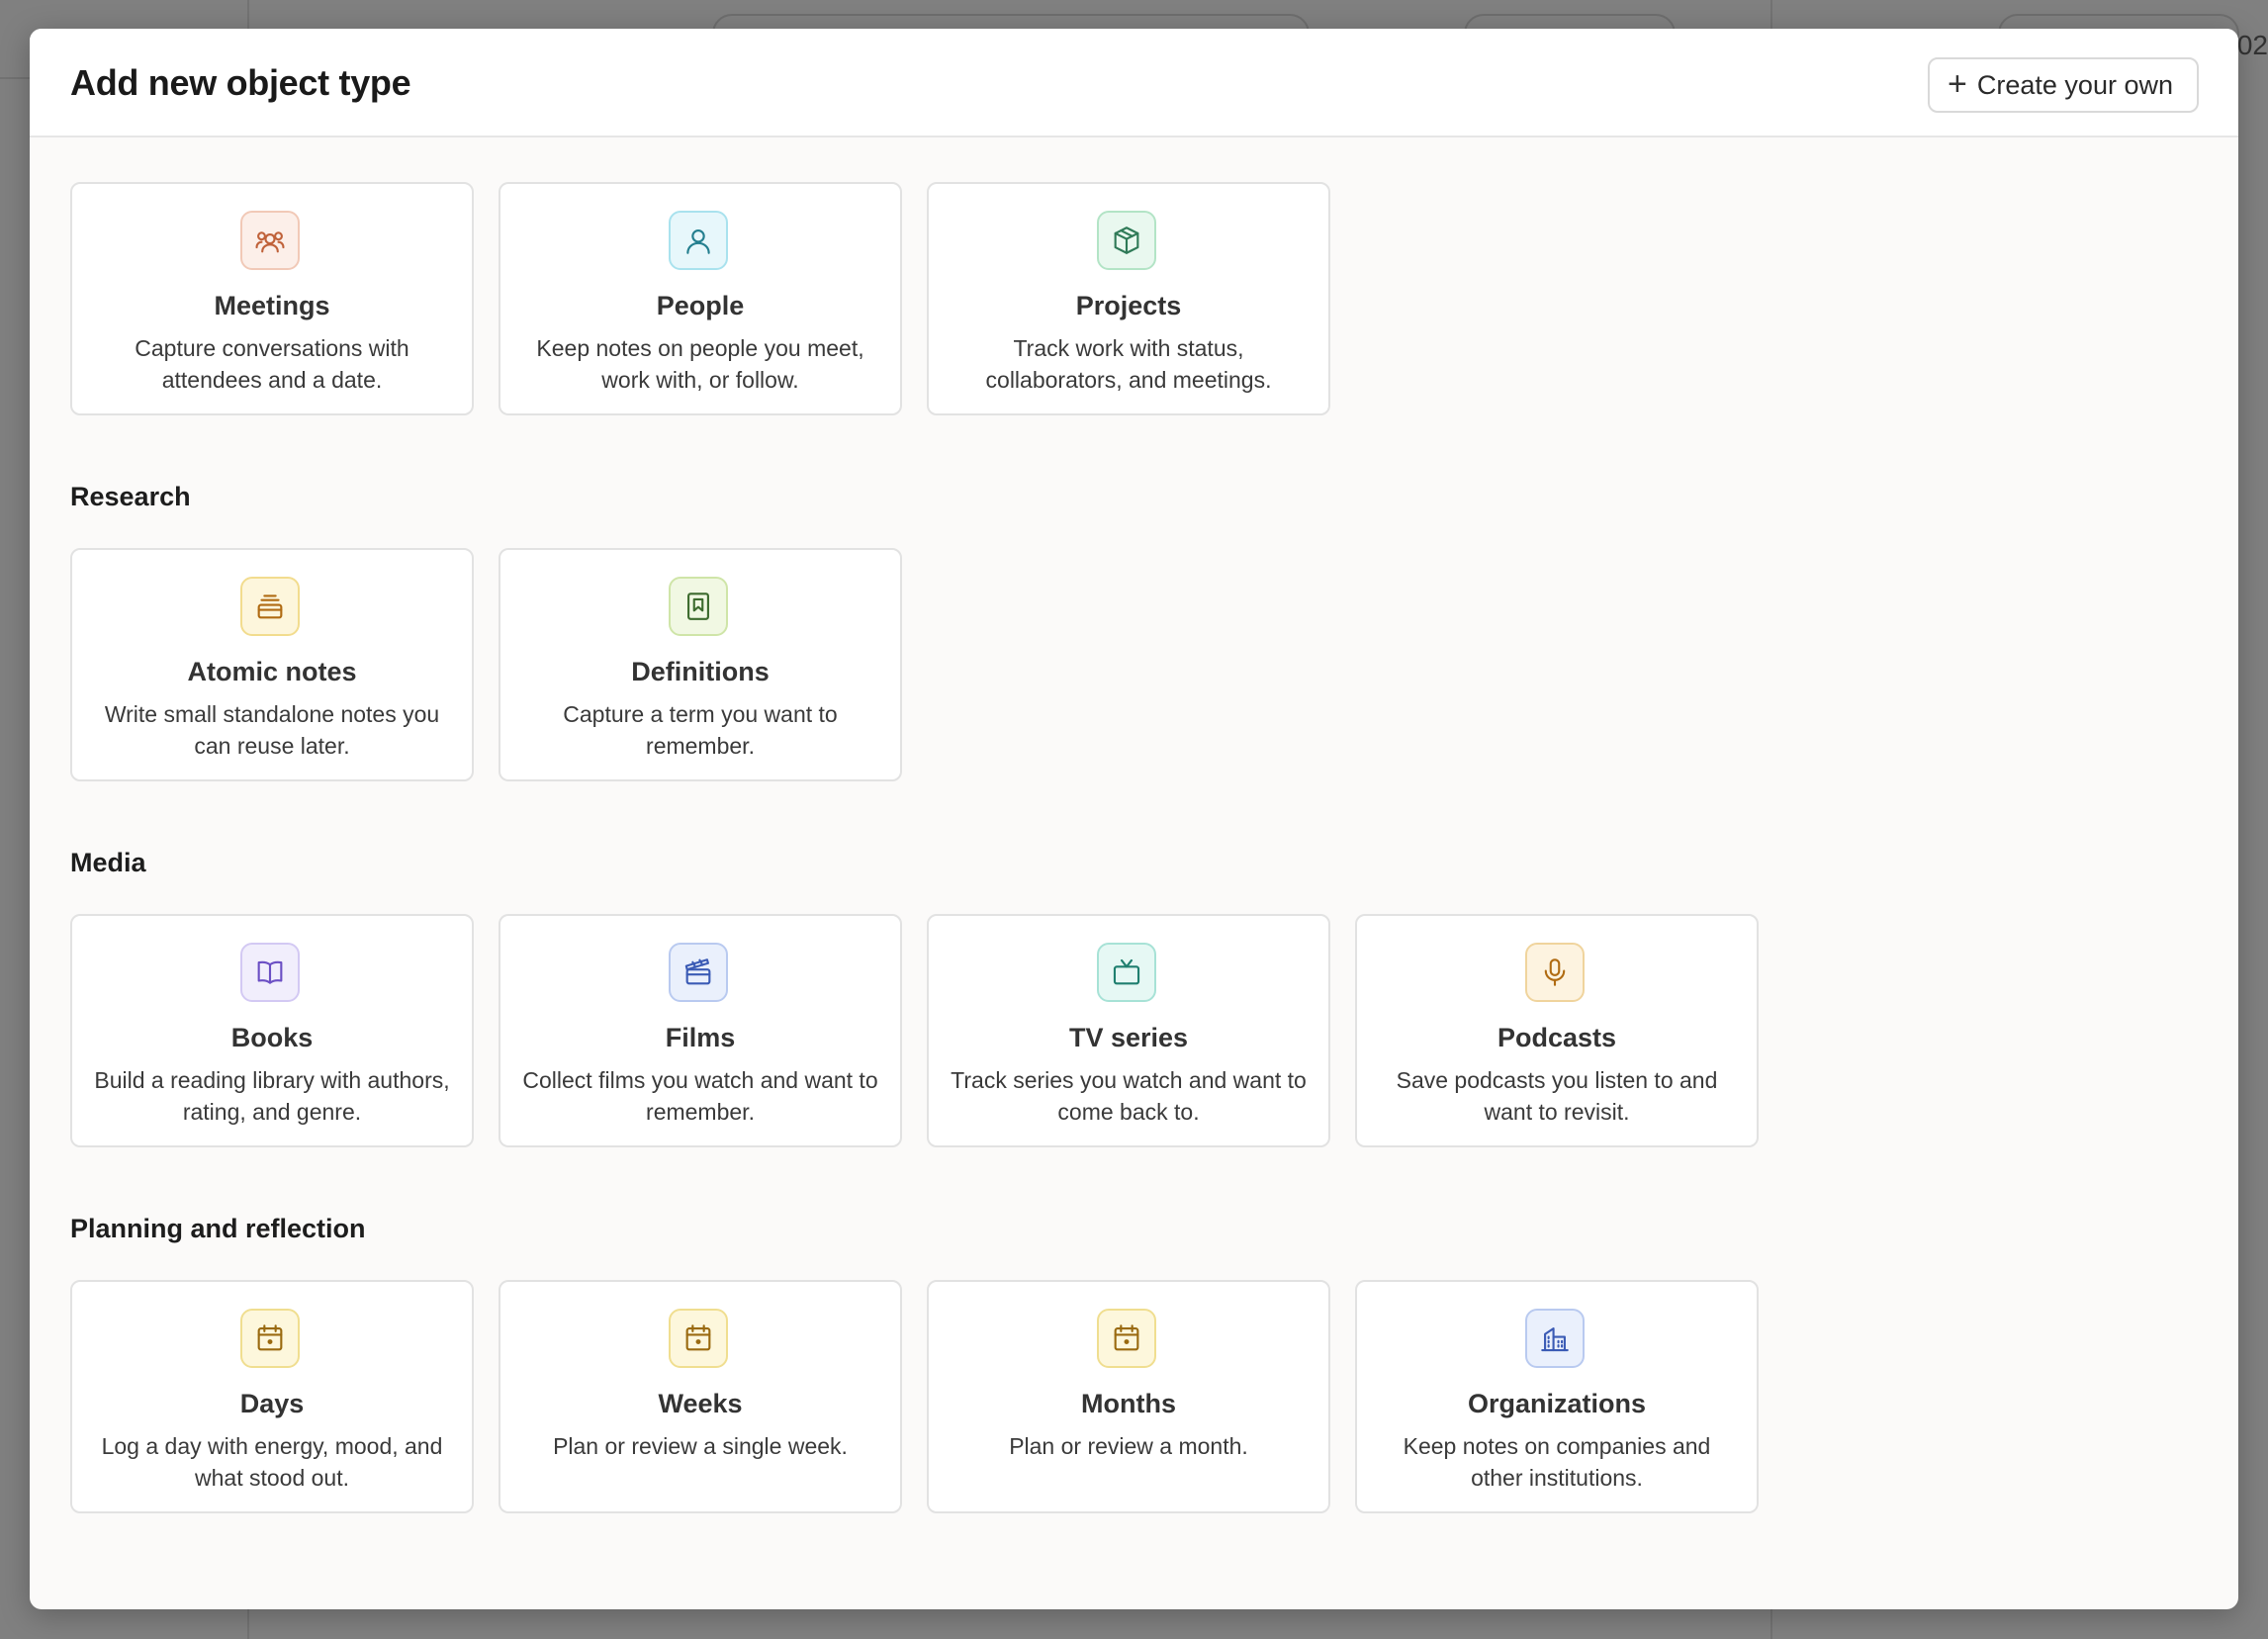 The width and height of the screenshot is (2268, 1639). I want to click on plus-icon: +, so click(1957, 83).